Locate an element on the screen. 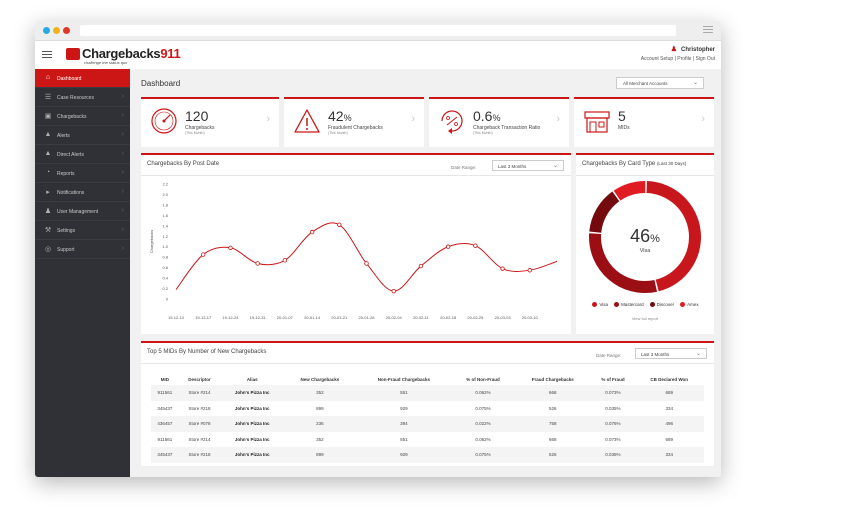 Image resolution: width=854 pixels, height=529 pixels. table-header-cell: Non-Fraud Chargebacks is located at coordinates (404, 379).